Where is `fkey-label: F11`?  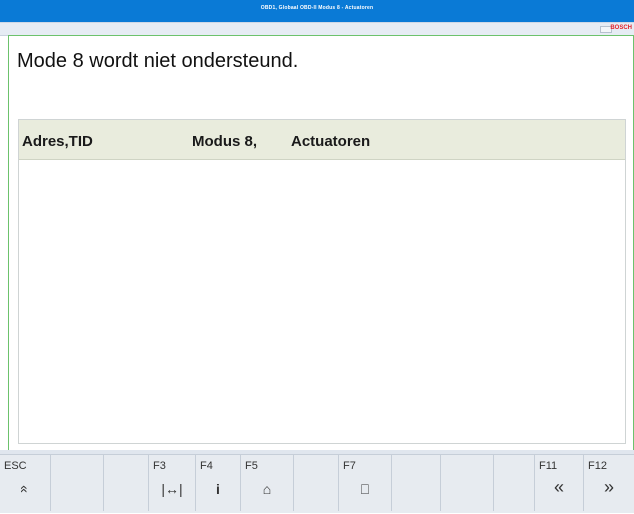 fkey-label: F11 is located at coordinates (548, 466).